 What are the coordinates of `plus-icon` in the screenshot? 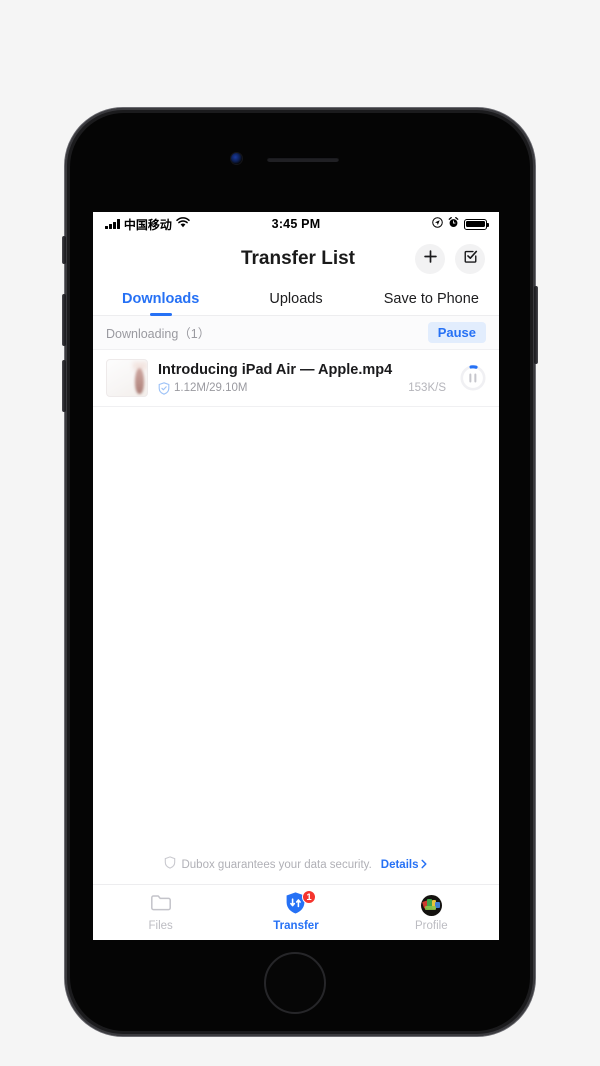 It's located at (430, 259).